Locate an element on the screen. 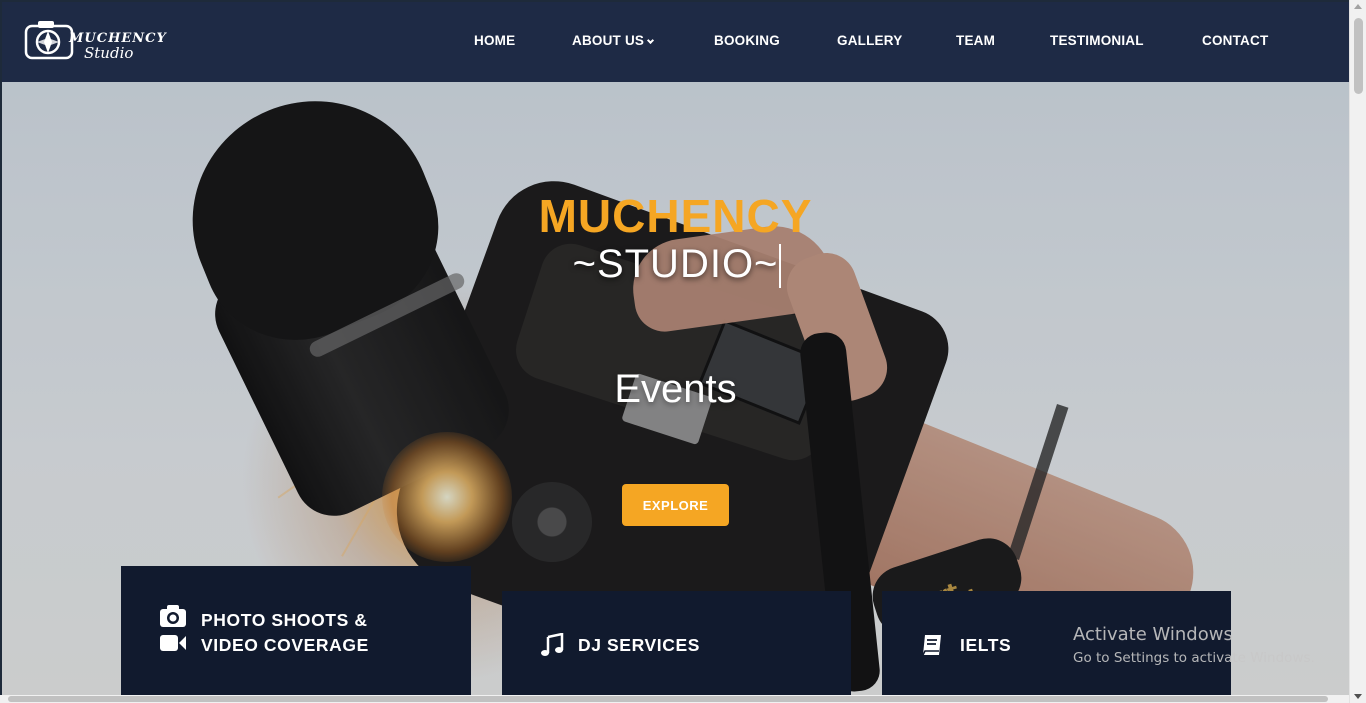 Image resolution: width=1366 pixels, height=703 pixels. music-note-icon is located at coordinates (552, 644).